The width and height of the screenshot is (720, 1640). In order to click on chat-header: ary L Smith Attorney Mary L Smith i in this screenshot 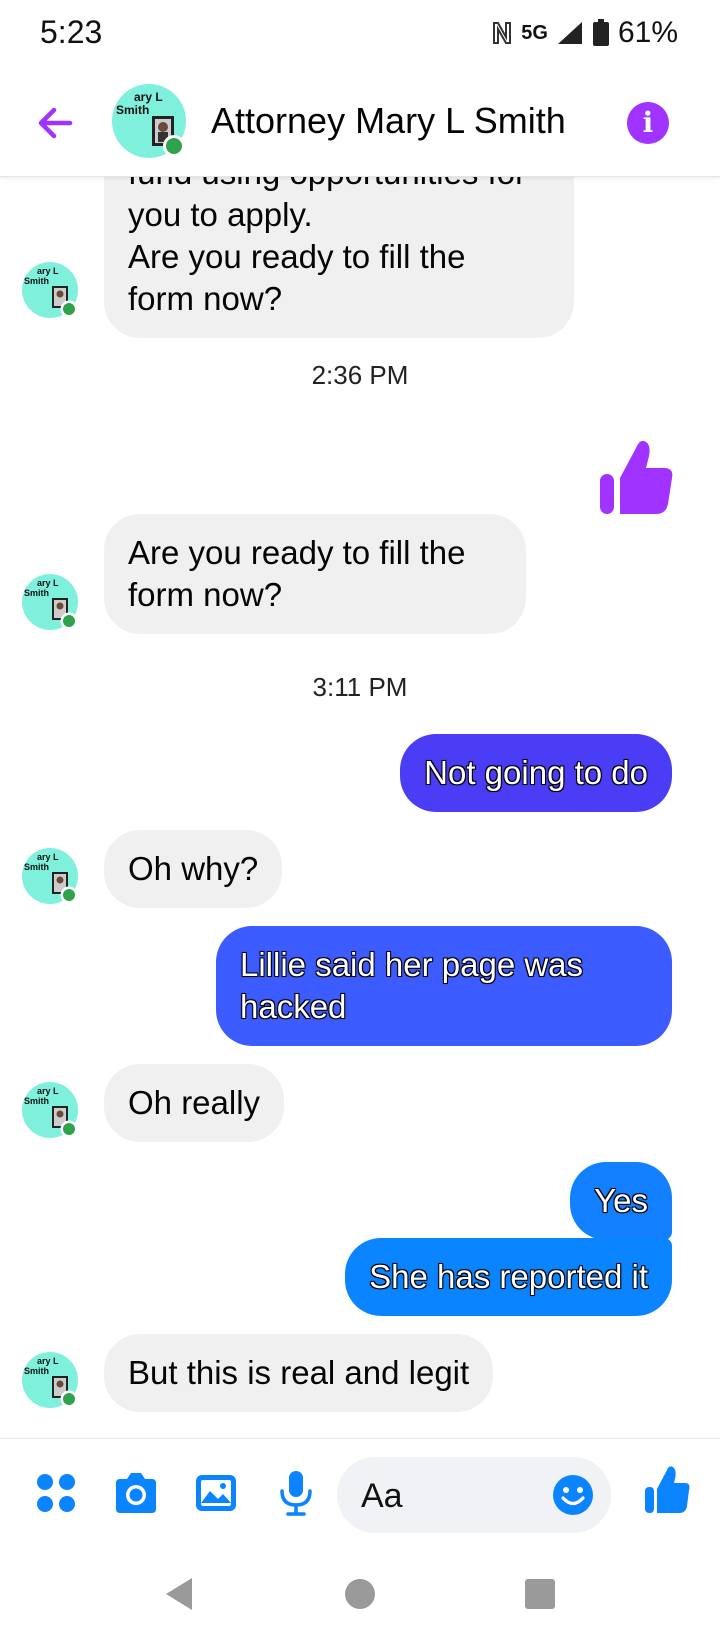, I will do `click(360, 123)`.